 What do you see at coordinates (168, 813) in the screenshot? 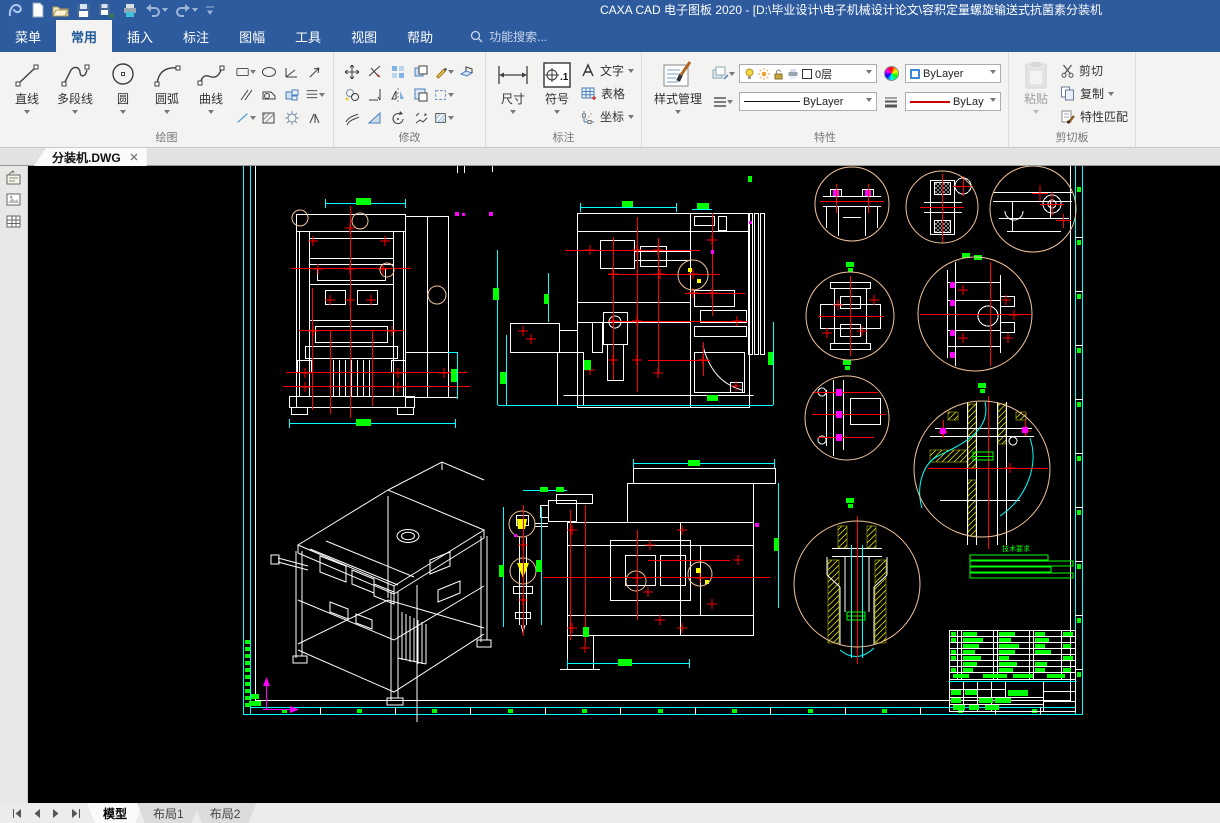
I see `sheet-tab-layout1: 布局1` at bounding box center [168, 813].